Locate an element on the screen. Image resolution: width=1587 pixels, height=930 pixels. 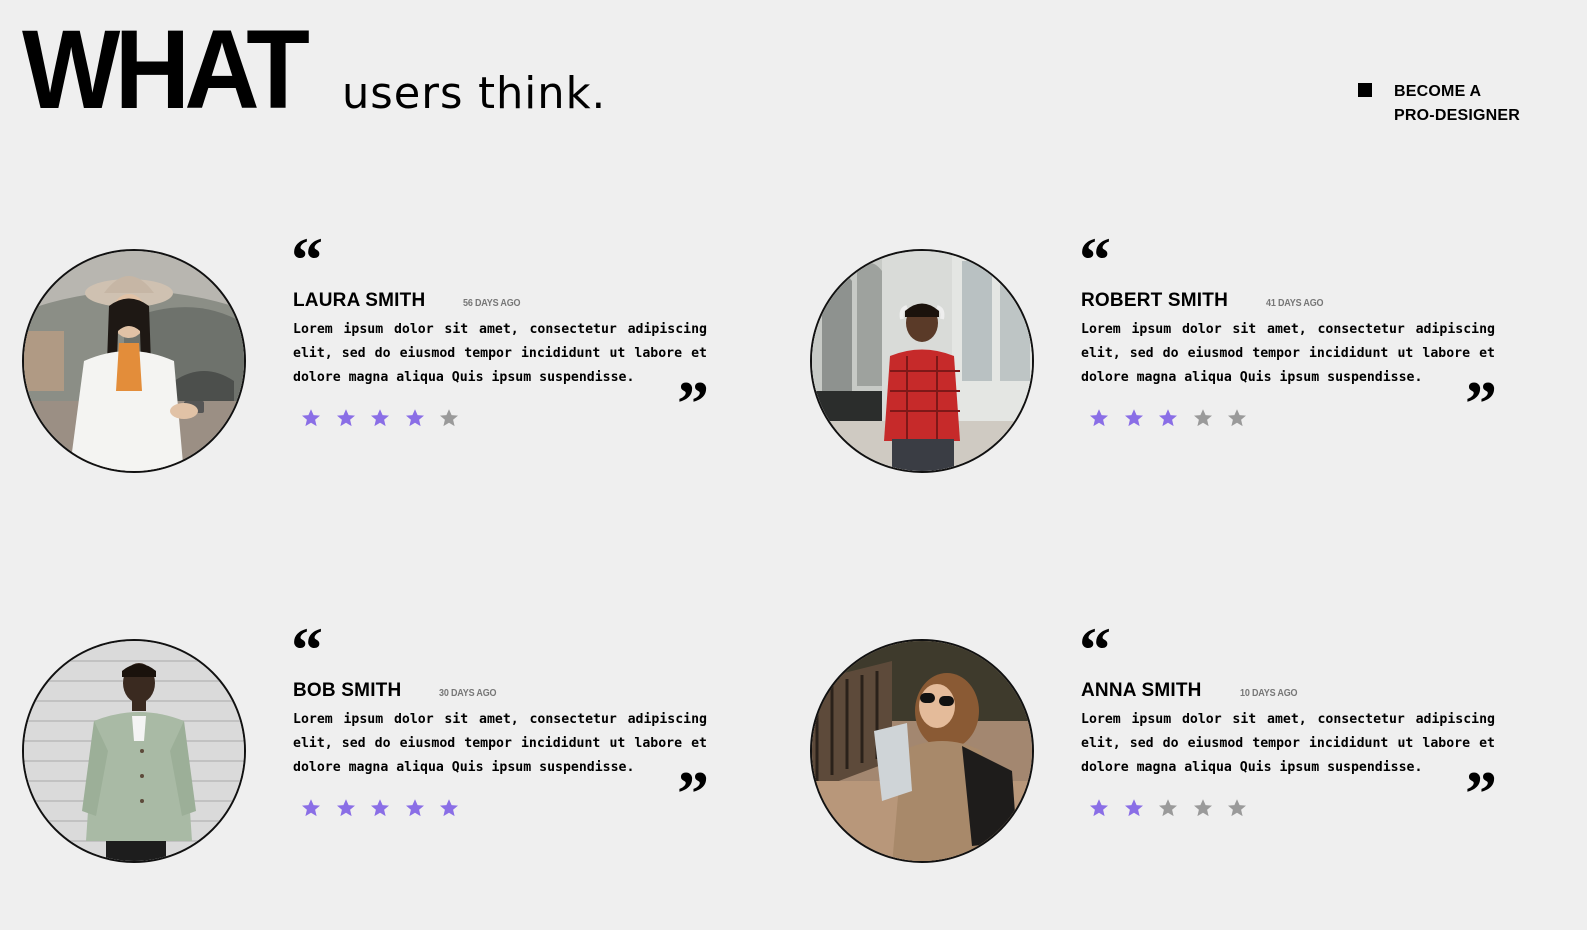
reviewer-name: ROBERT SMITH is located at coordinates (1155, 300).